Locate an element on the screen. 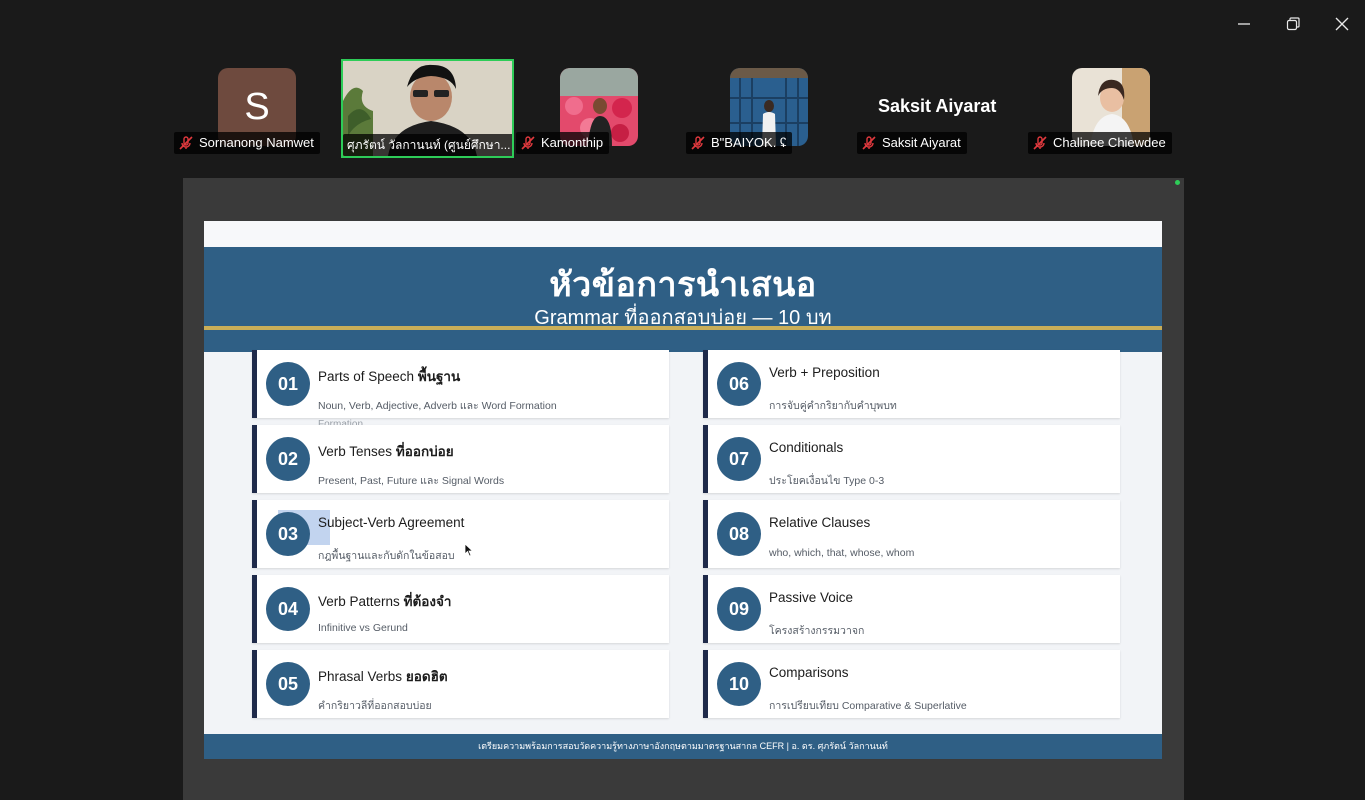 This screenshot has height=800, width=1365. topic-number: 09 is located at coordinates (739, 609).